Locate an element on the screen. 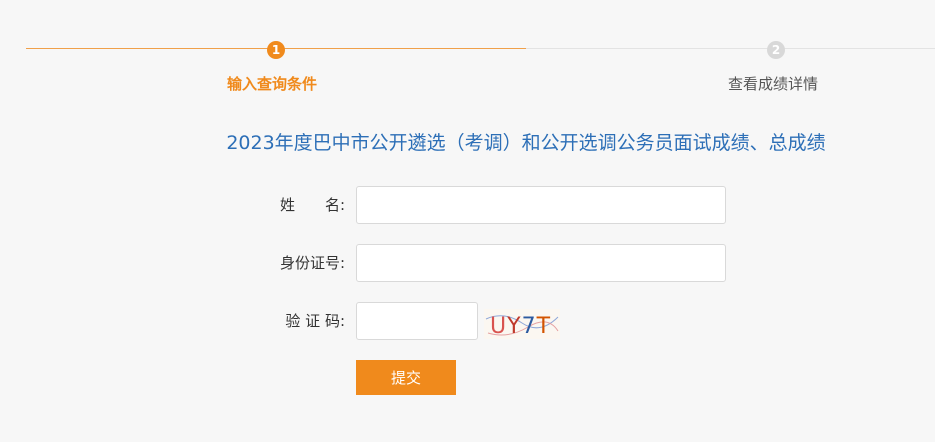 The width and height of the screenshot is (935, 442). svg-text: UY7T is located at coordinates (520, 326).